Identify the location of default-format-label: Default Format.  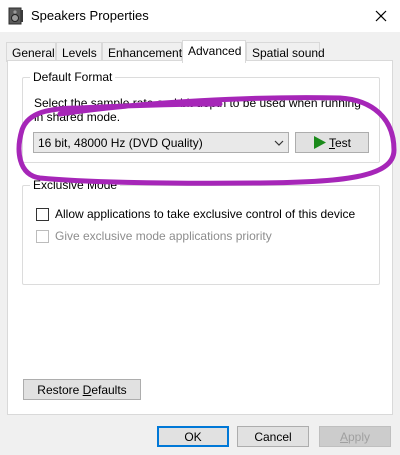
(73, 77).